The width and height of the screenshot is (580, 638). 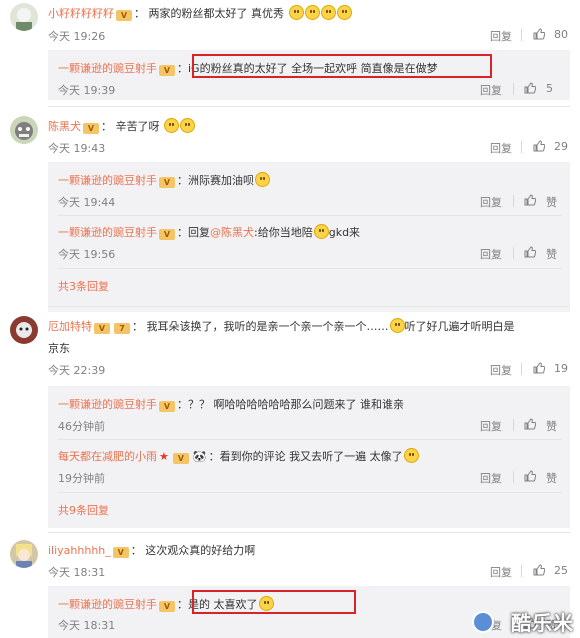 I want to click on comment-text: 辛苦了呀, so click(x=137, y=126).